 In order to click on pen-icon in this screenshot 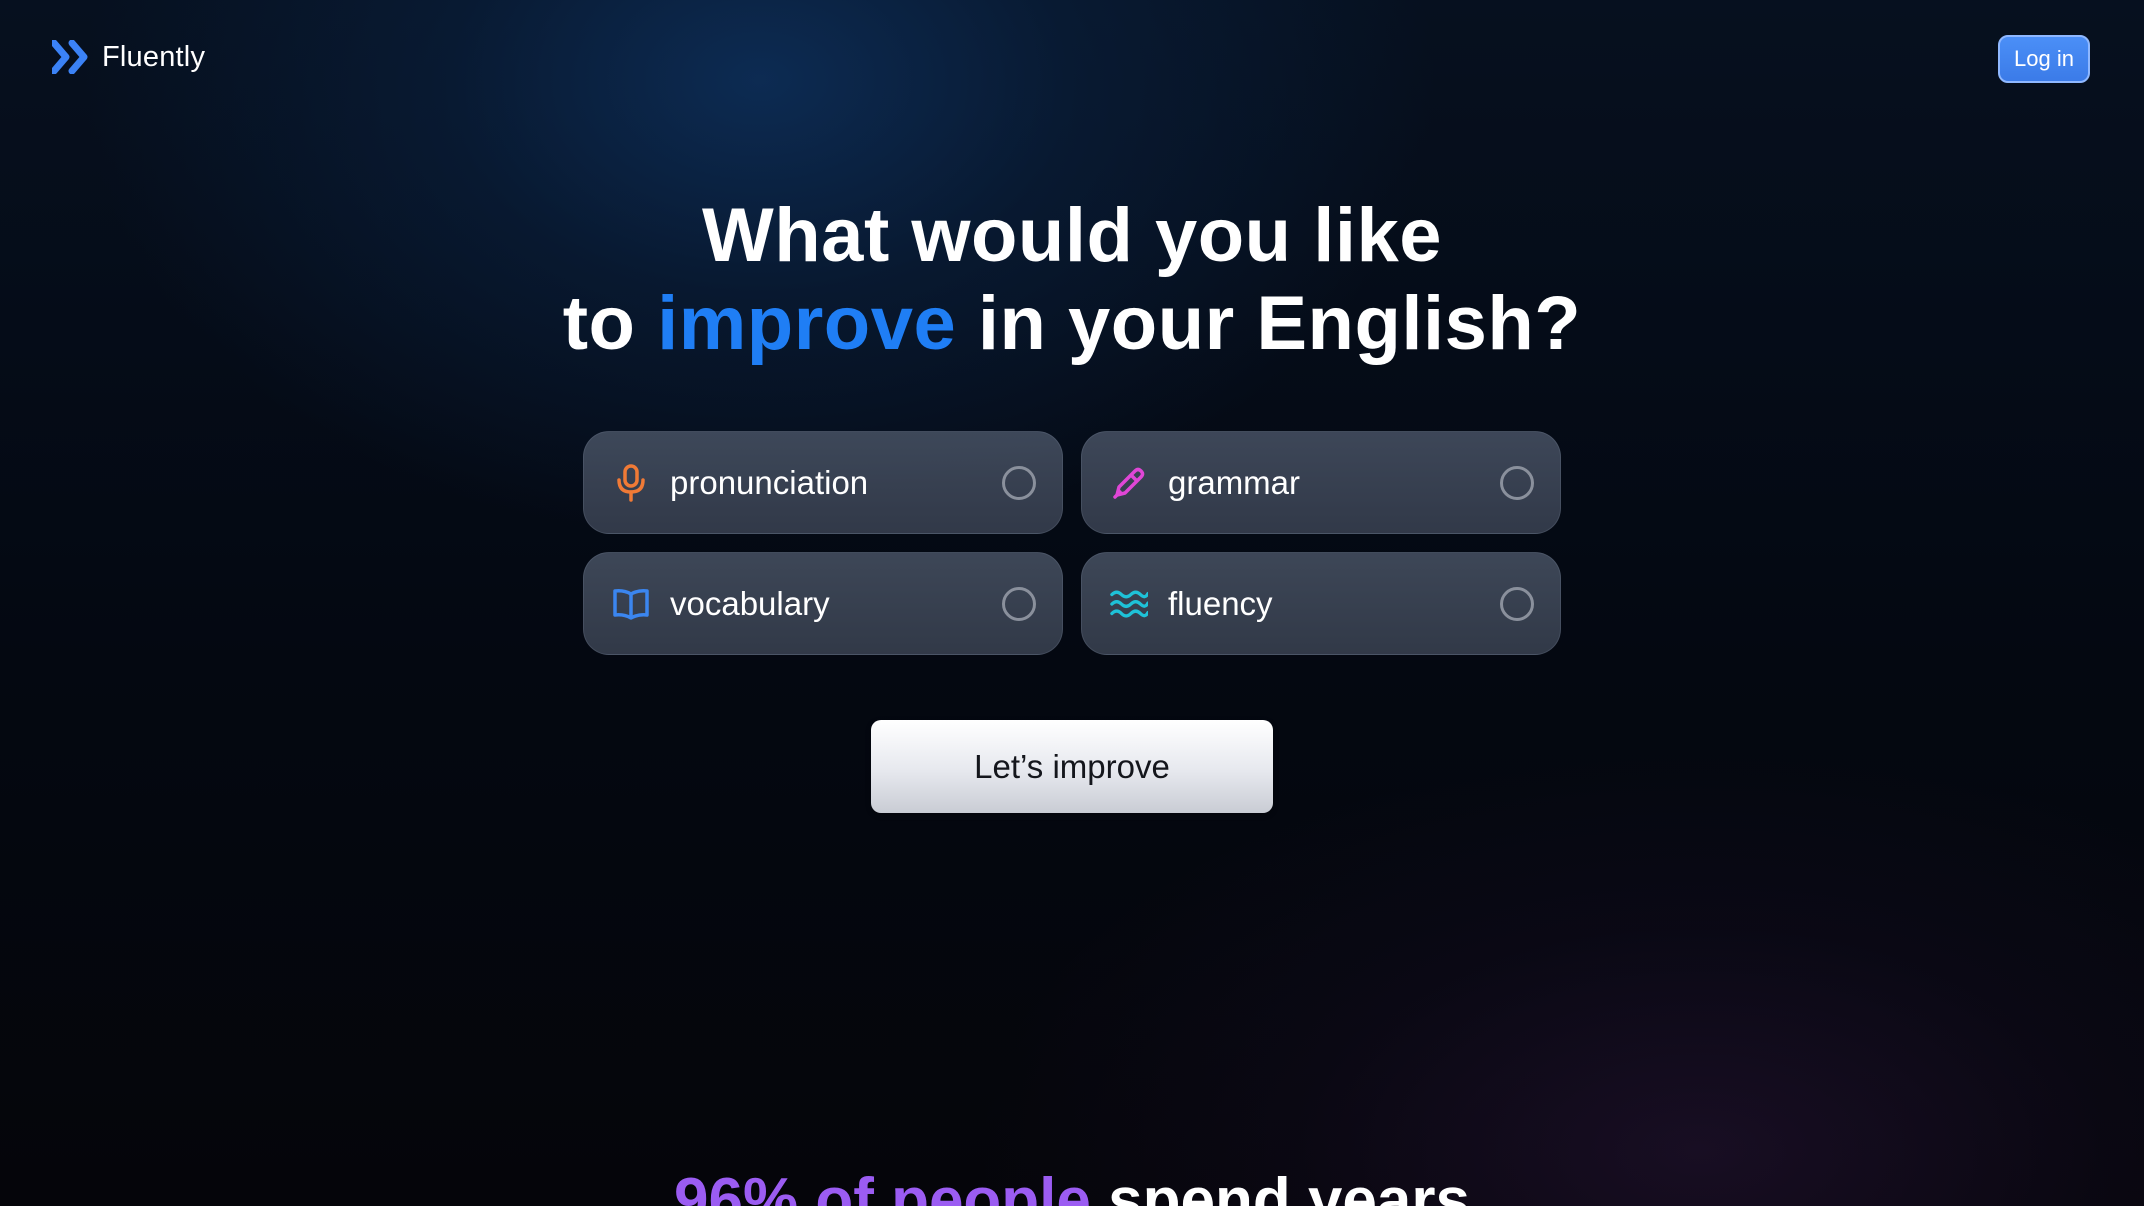, I will do `click(1129, 483)`.